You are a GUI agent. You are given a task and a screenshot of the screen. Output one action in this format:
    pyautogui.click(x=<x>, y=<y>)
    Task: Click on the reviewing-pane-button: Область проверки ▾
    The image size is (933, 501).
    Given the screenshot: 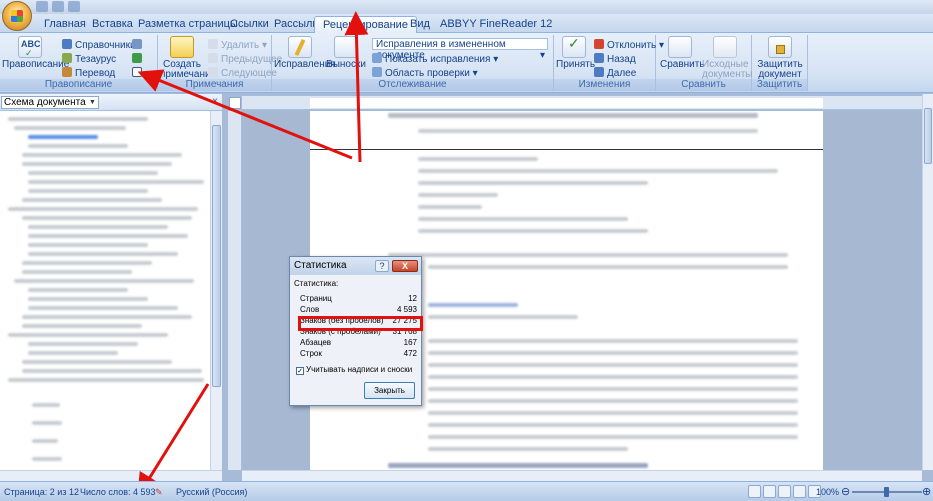 What is the action you would take?
    pyautogui.click(x=425, y=73)
    